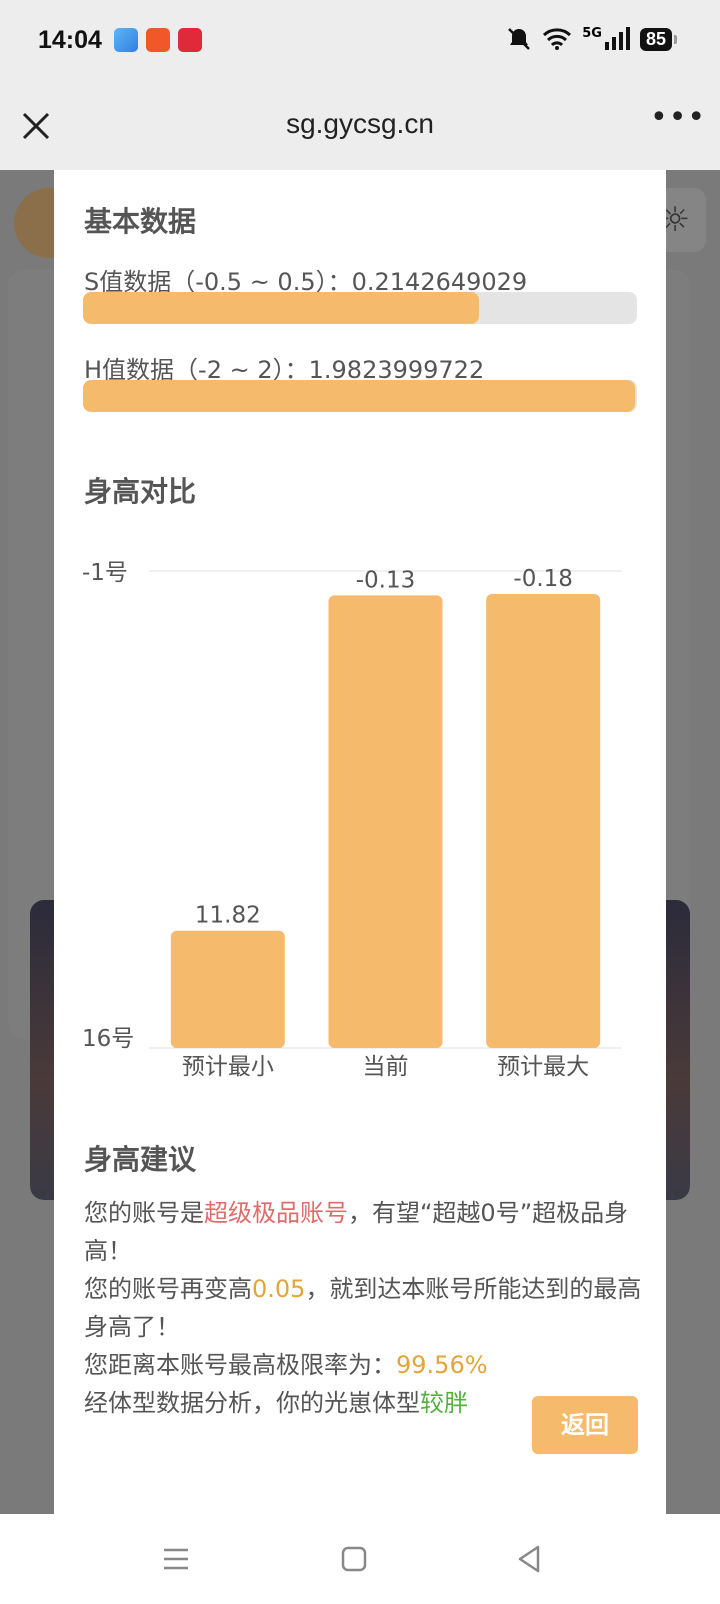  Describe the element at coordinates (557, 39) in the screenshot. I see `wifi-icon` at that location.